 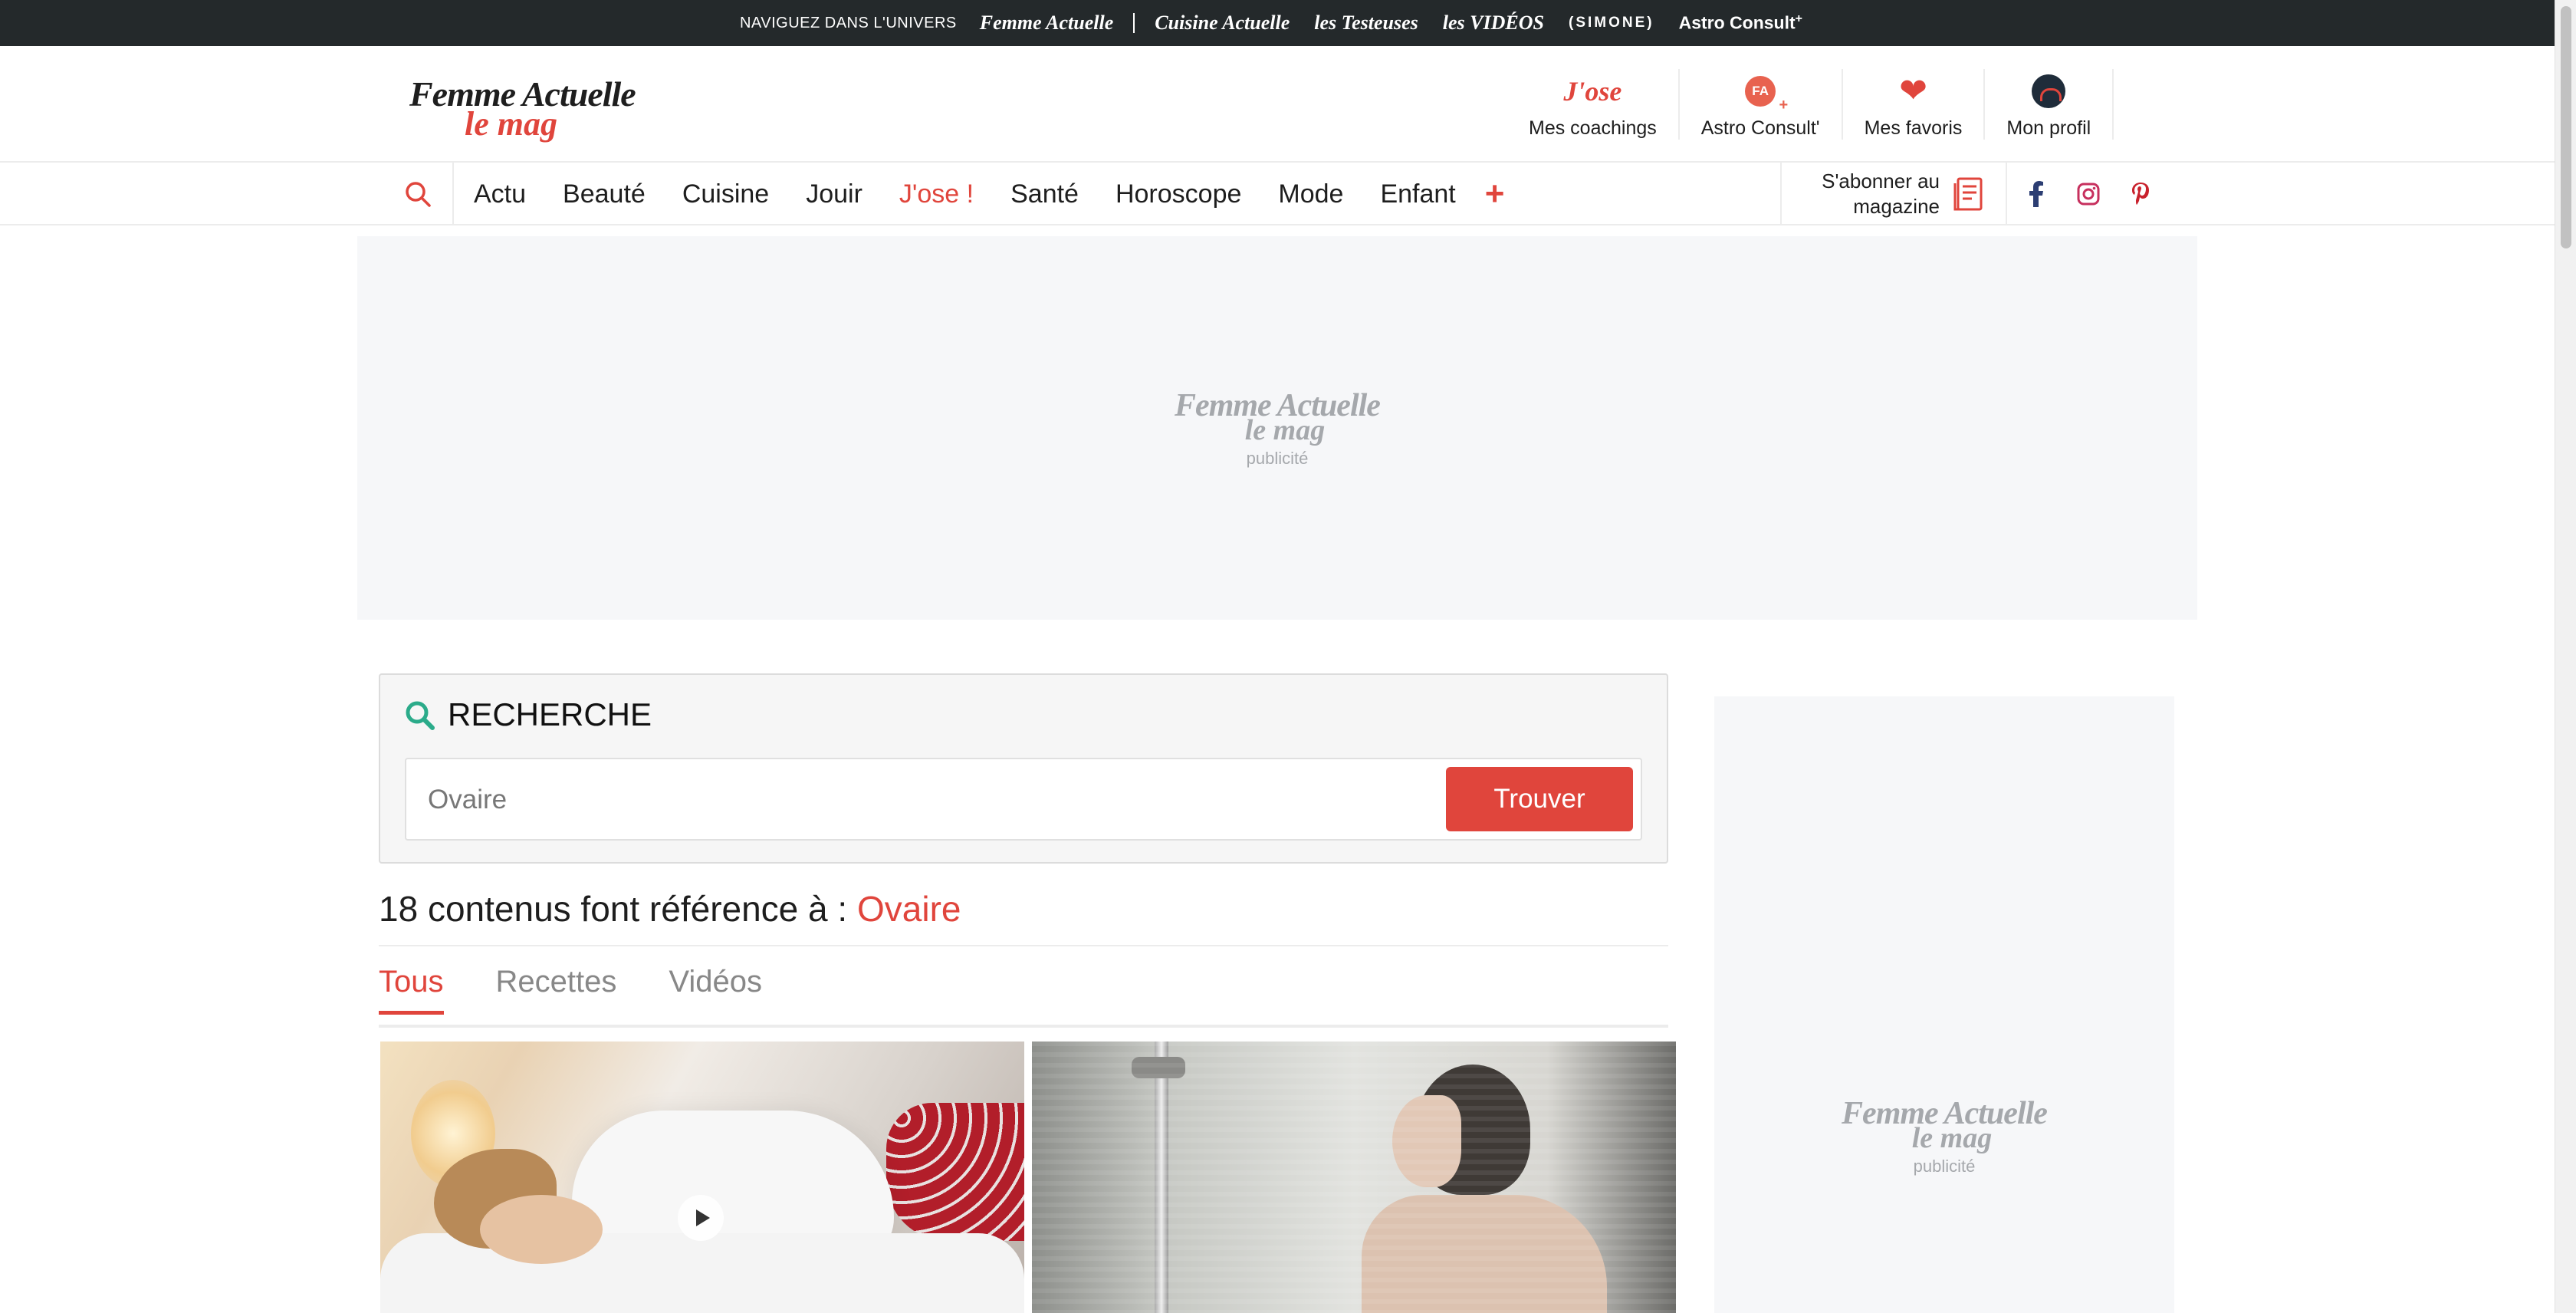 I want to click on jose-icon: J'ose, so click(x=1593, y=91).